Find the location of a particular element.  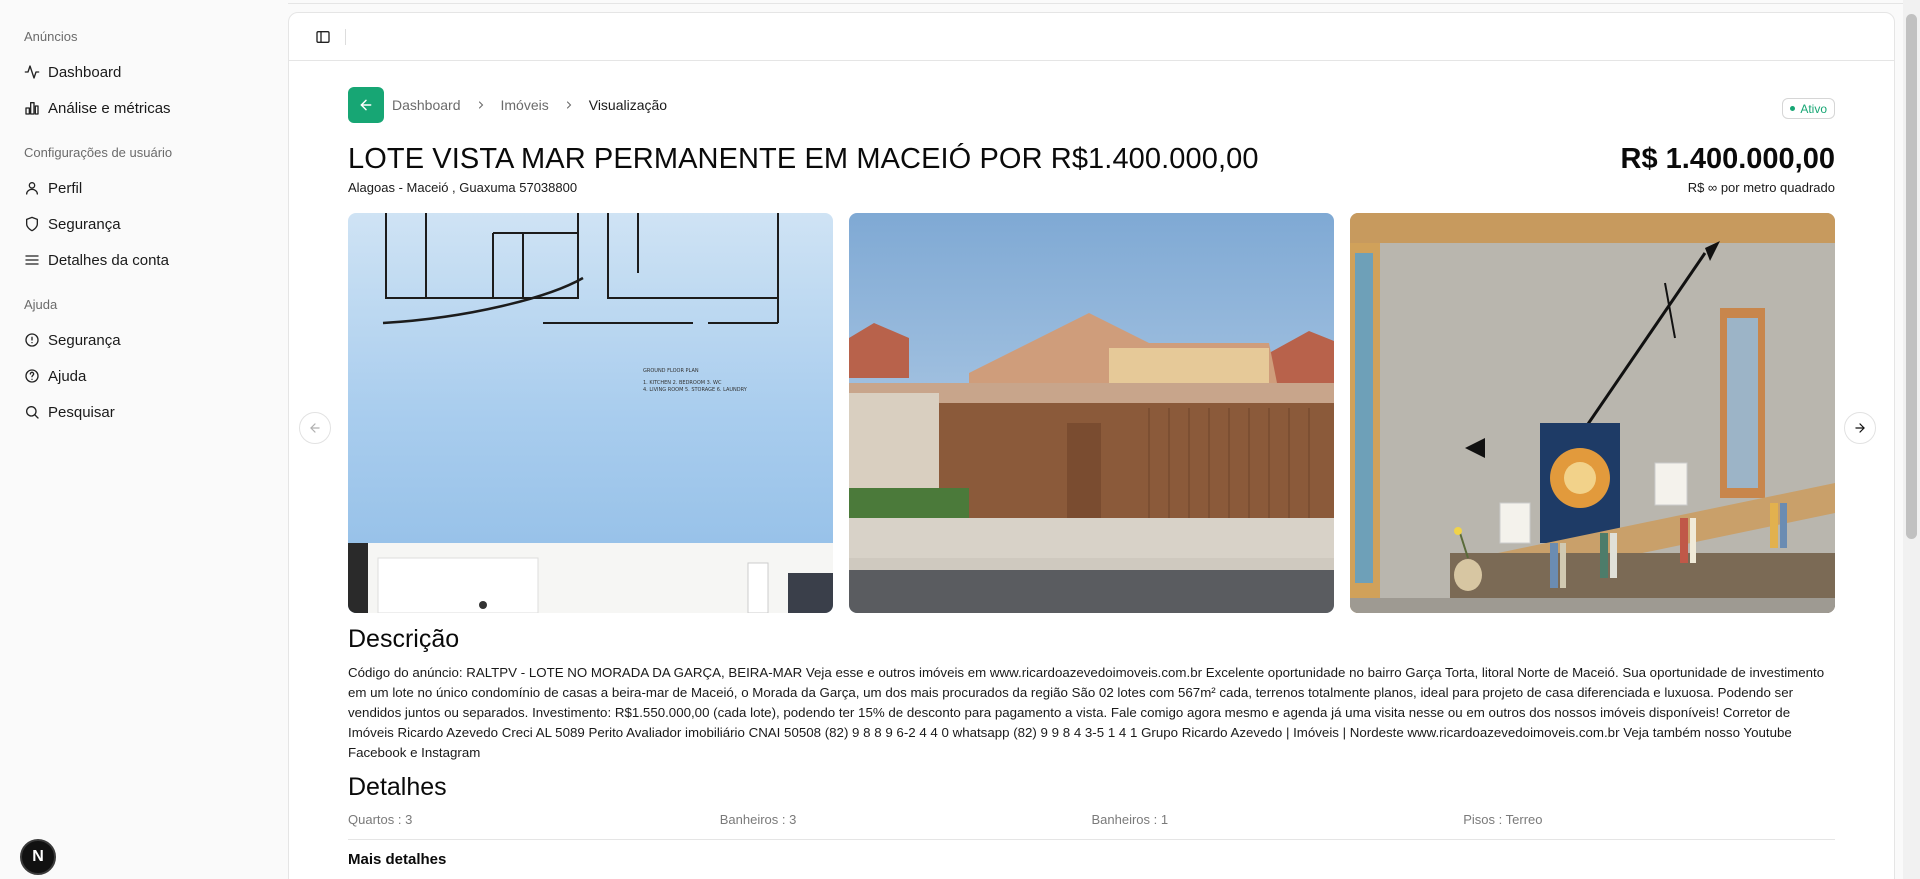

scrollbar-thumb is located at coordinates (1911, 276).